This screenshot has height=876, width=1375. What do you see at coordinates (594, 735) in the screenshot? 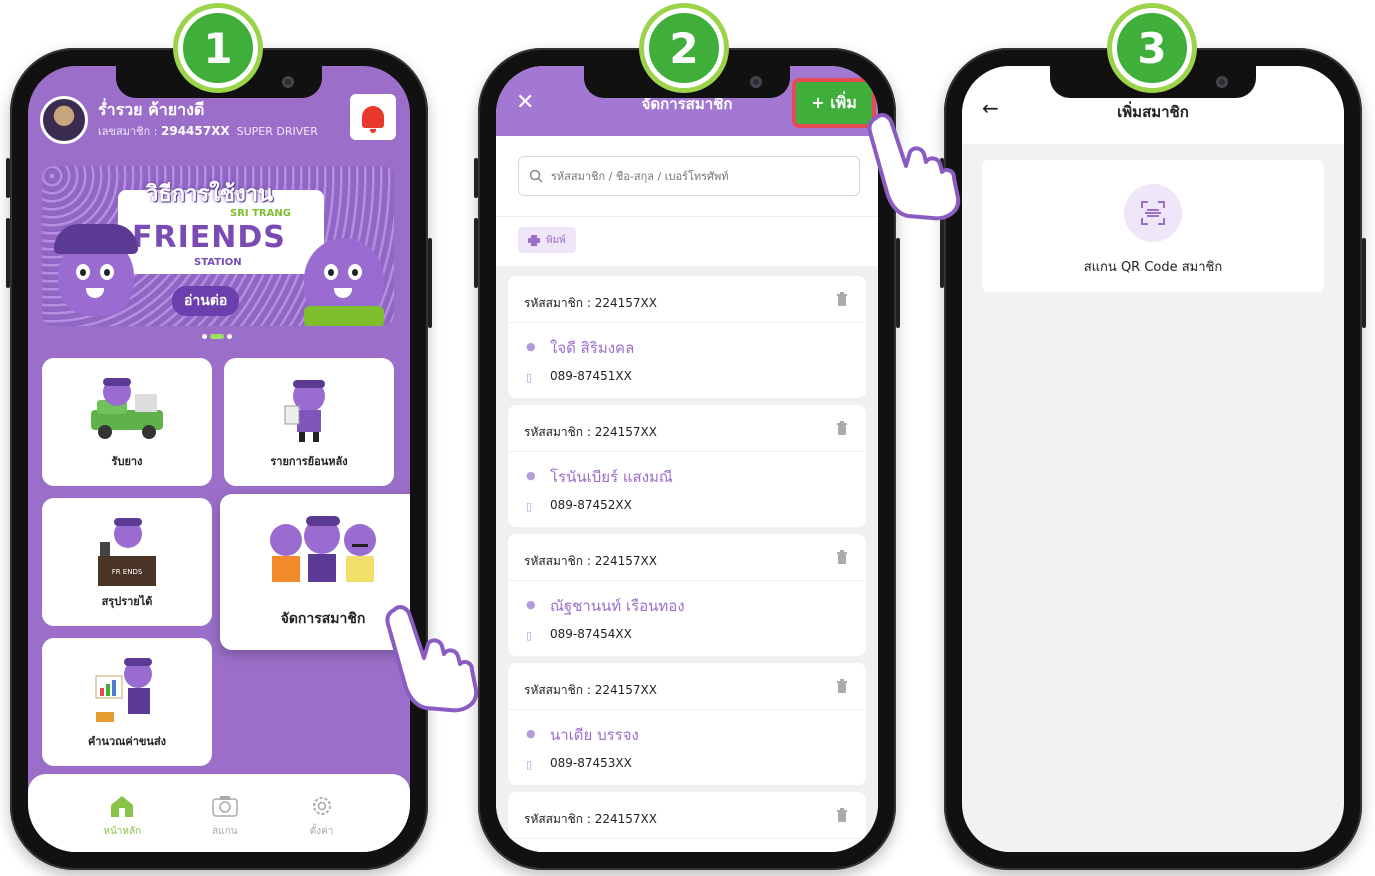
I see `member-name: นาเดีย บรรจง` at bounding box center [594, 735].